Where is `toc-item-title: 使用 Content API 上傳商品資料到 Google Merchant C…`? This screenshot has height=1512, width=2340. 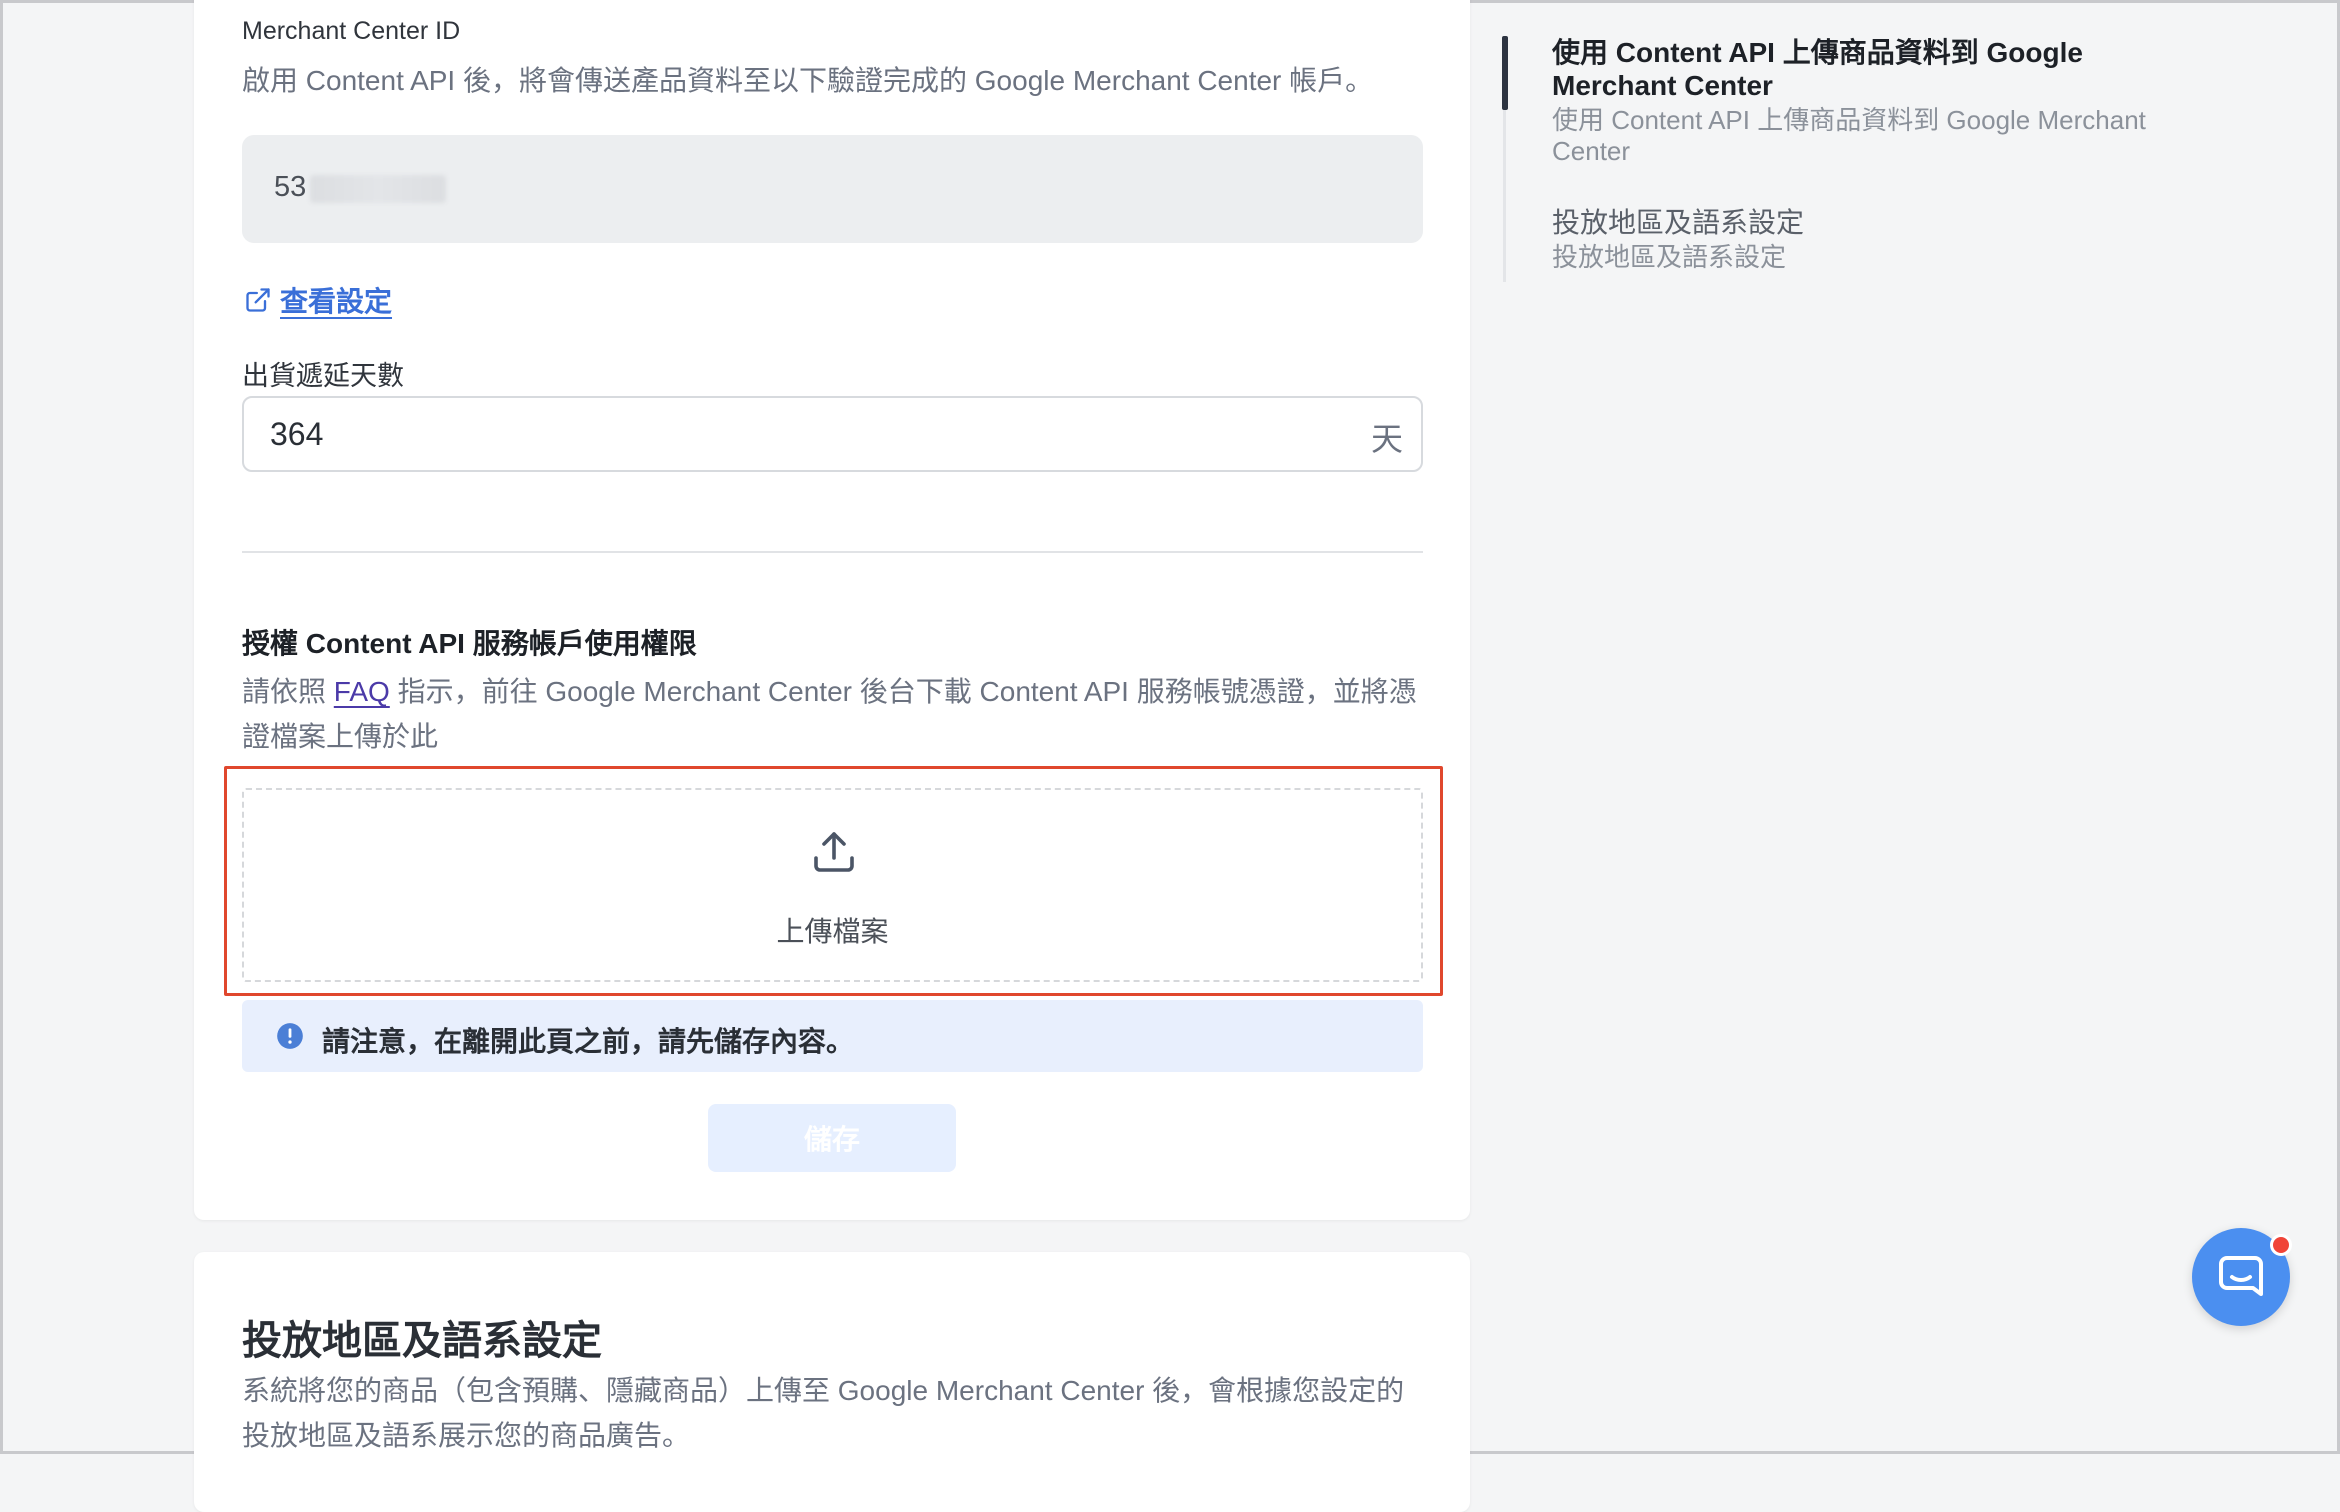
toc-item-title: 使用 Content API 上傳商品資料到 Google Merchant C… is located at coordinates (1817, 69).